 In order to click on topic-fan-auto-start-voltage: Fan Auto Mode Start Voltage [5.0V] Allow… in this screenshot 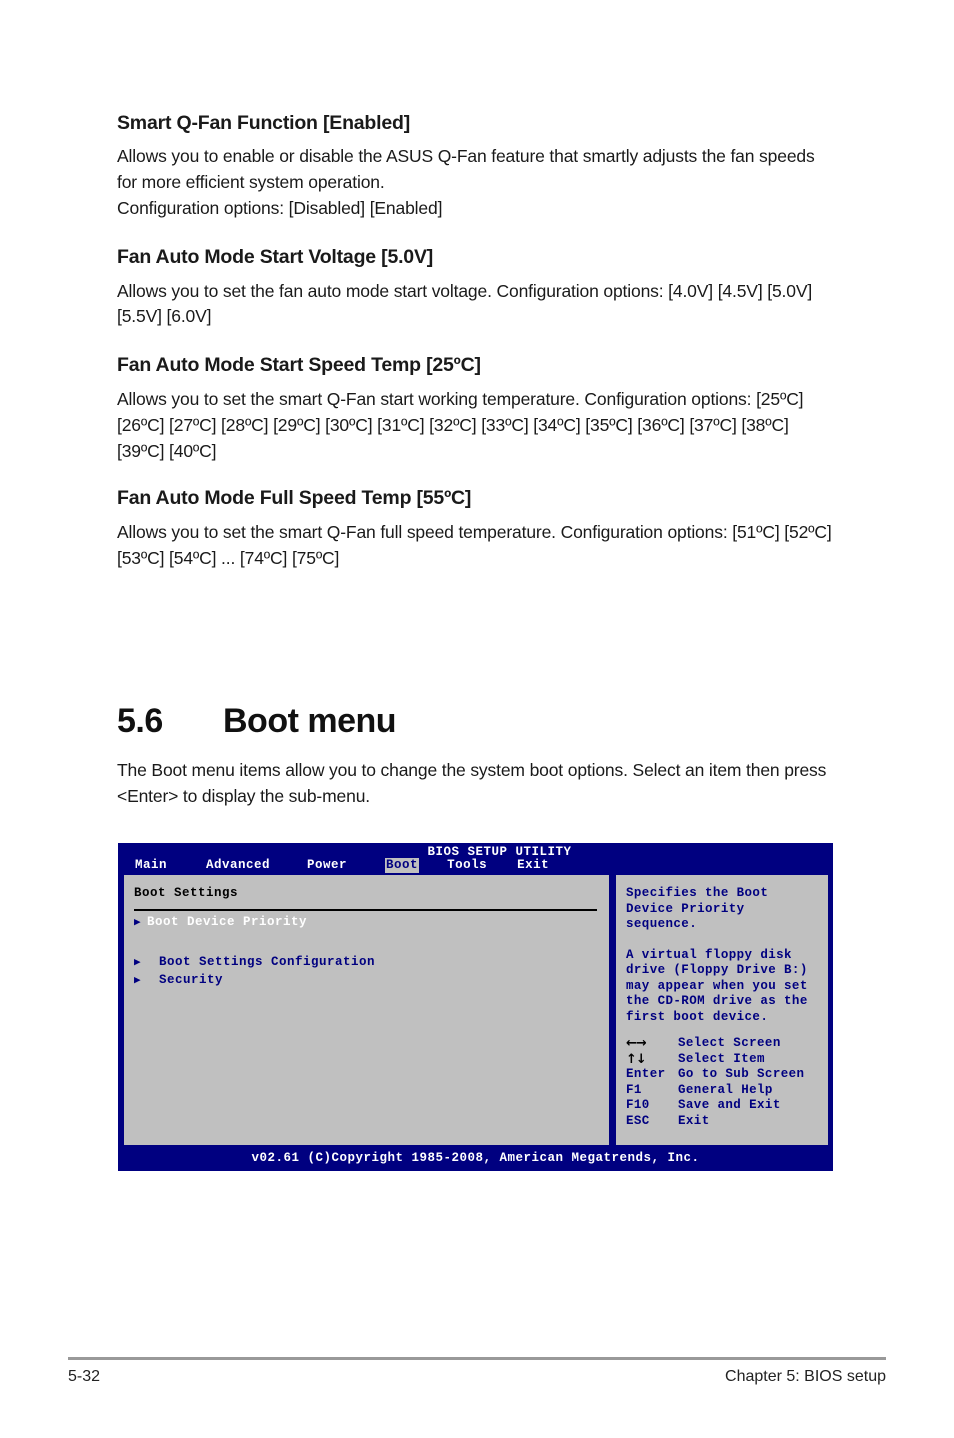, I will do `click(475, 288)`.